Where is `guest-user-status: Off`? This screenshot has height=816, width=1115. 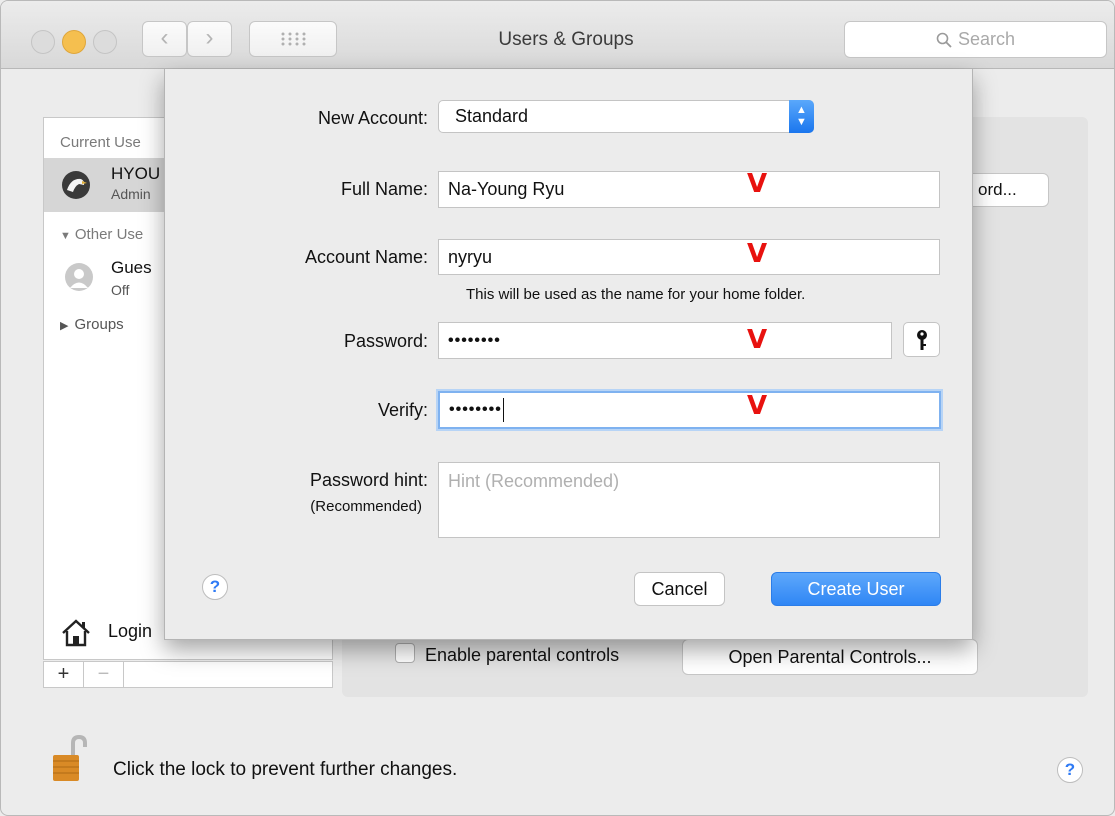 guest-user-status: Off is located at coordinates (120, 290).